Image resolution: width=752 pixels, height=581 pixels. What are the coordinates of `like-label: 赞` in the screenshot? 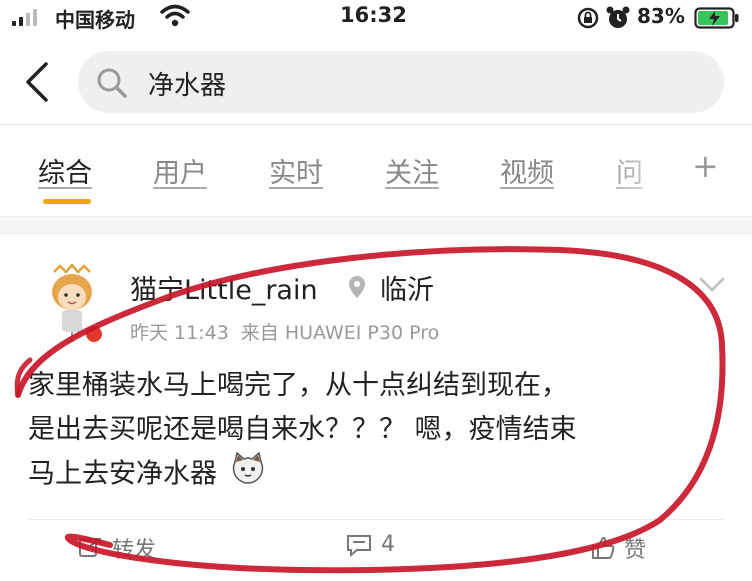 It's located at (635, 550).